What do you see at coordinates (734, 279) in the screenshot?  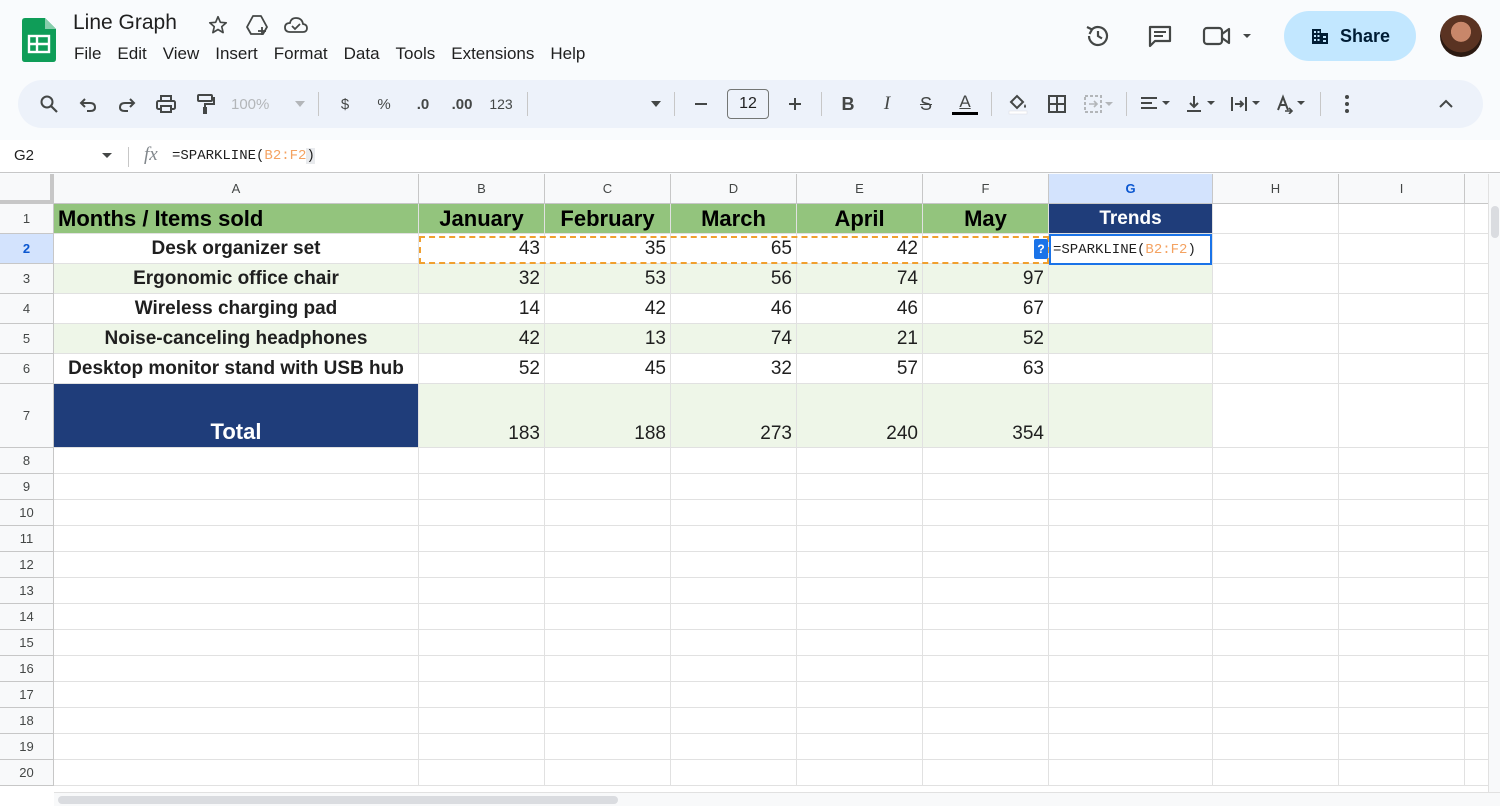 I see `value-cell: 56` at bounding box center [734, 279].